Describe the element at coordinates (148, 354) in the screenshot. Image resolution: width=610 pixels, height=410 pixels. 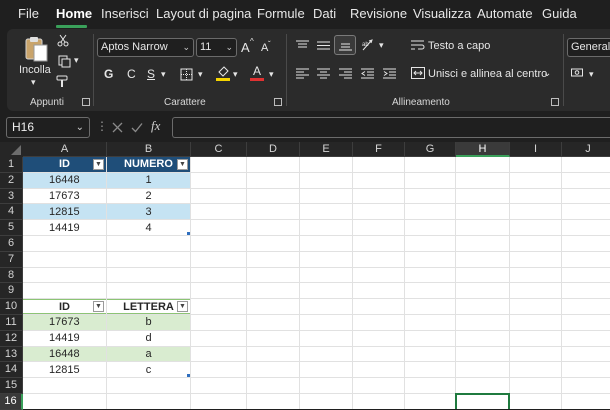
I see `table2-cell: a` at that location.